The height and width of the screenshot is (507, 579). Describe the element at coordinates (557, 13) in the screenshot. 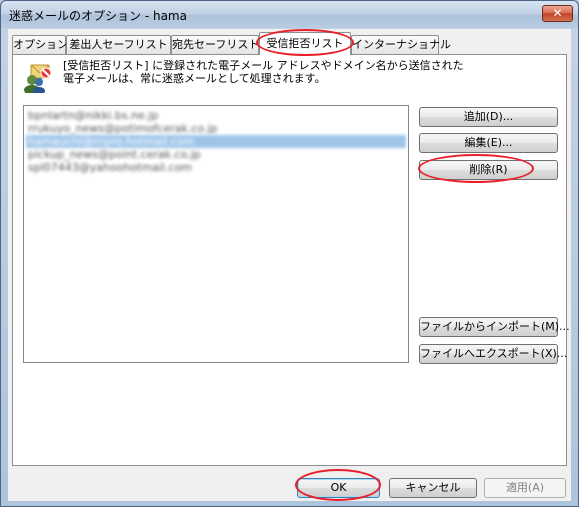

I see `close-button: ✕` at that location.